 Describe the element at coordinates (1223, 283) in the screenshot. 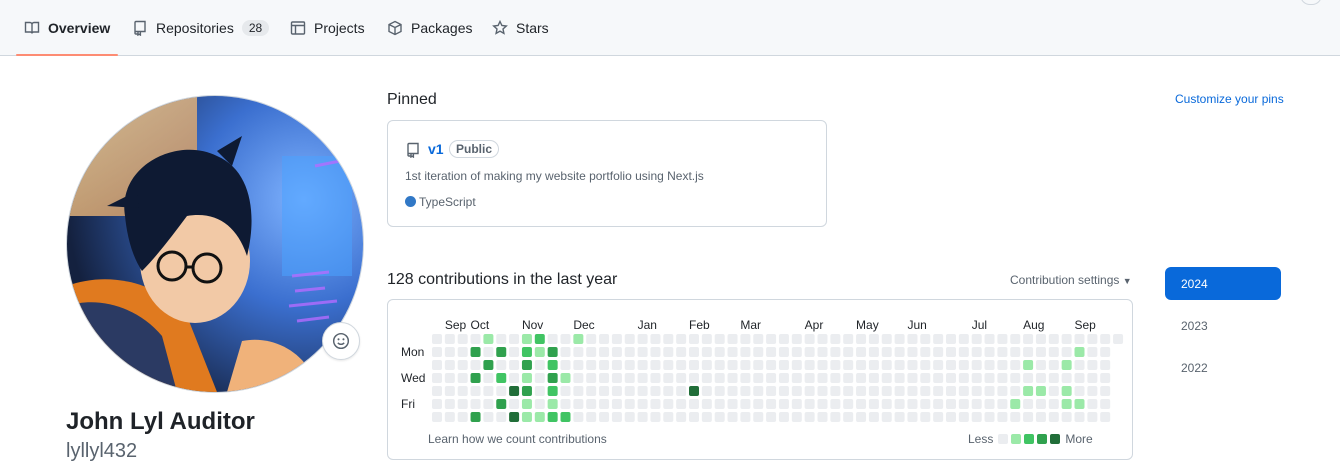

I see `year-2024-button: 2024` at that location.